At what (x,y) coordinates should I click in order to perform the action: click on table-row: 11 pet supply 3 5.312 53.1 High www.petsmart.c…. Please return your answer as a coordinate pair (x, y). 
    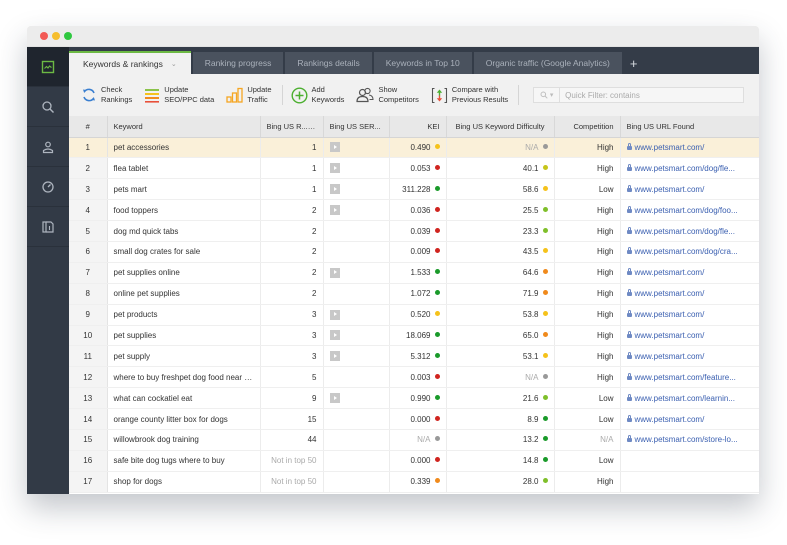
    Looking at the image, I should click on (414, 356).